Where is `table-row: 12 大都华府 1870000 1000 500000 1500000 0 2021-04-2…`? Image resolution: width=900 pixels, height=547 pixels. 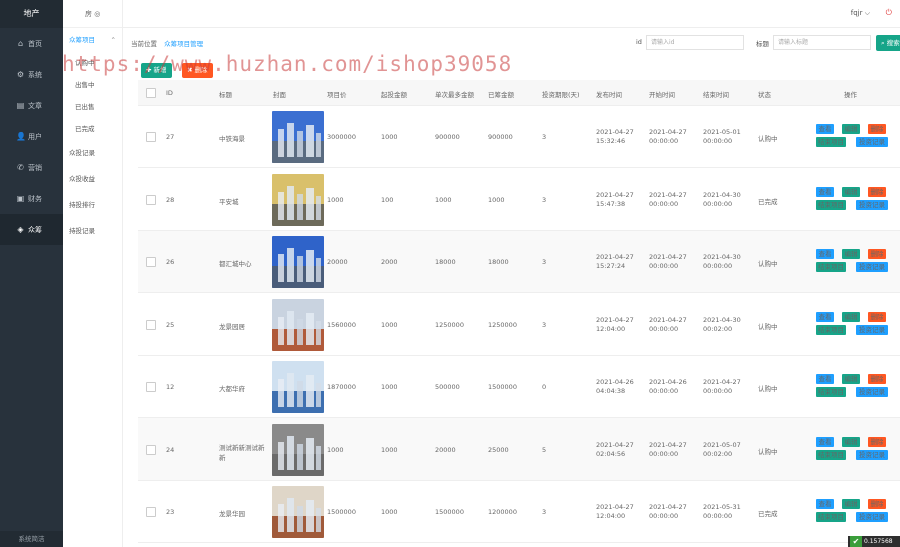
table-row: 12 大都华府 1870000 1000 500000 1500000 0 2021-04-2… is located at coordinates (519, 387).